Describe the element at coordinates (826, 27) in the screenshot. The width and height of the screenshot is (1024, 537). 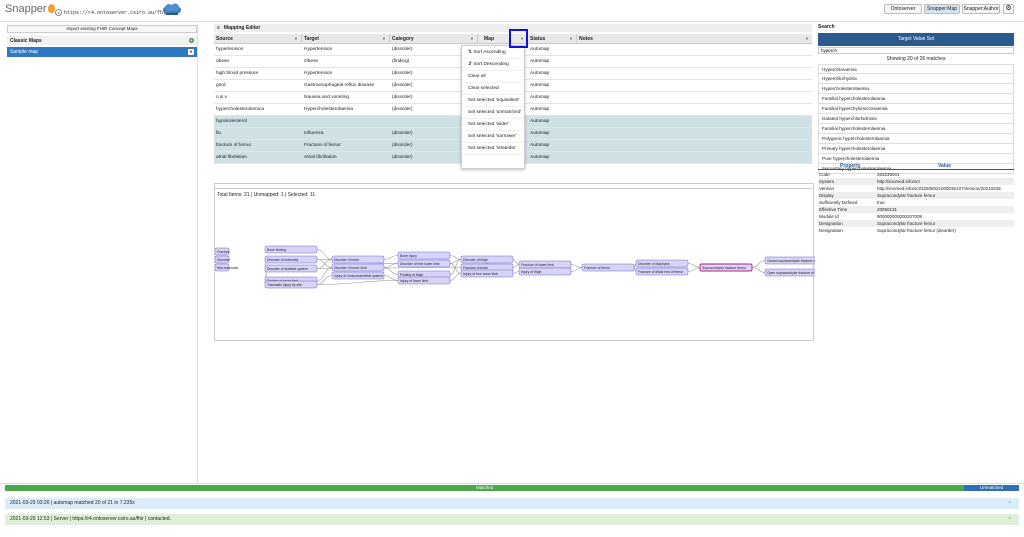
I see `search-label: Search` at that location.